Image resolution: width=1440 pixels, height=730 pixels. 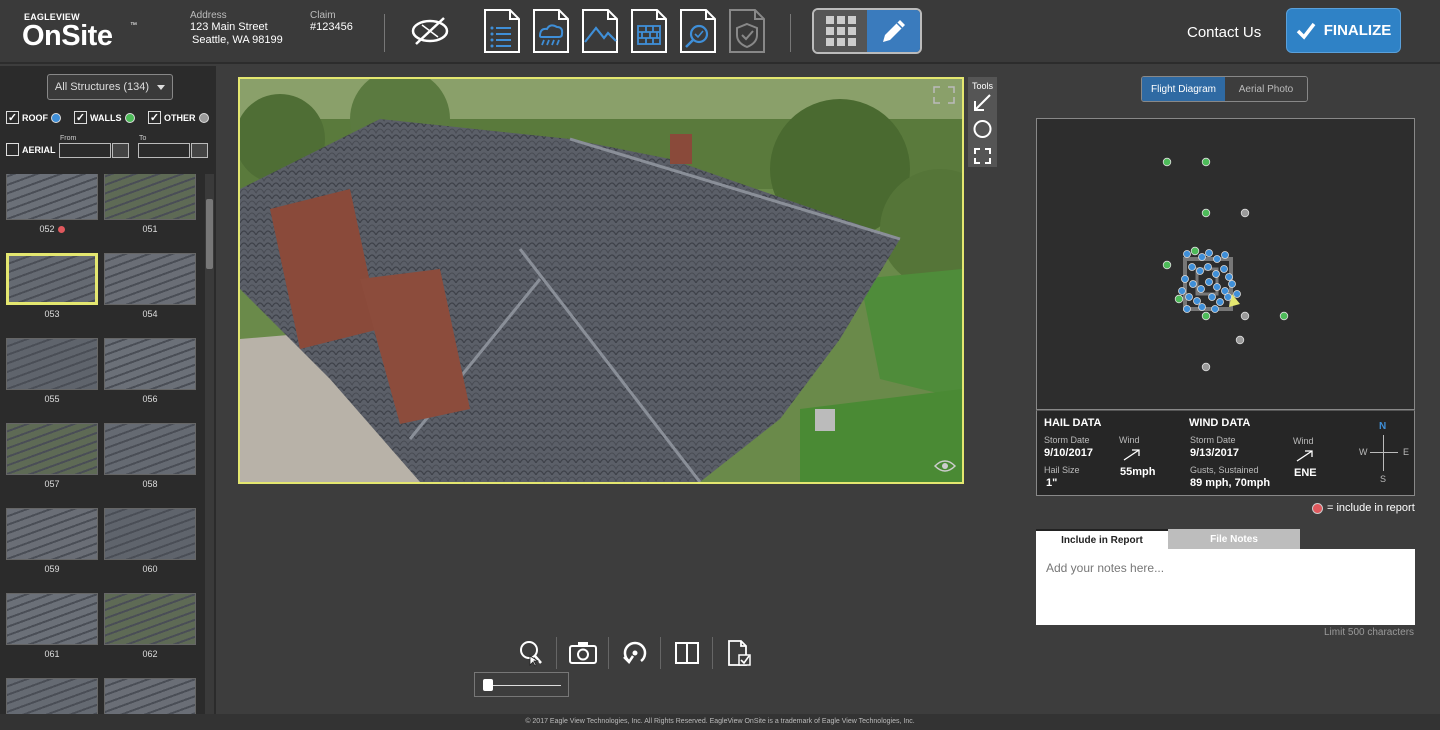 What do you see at coordinates (488, 685) in the screenshot?
I see `zoom-slider-knob` at bounding box center [488, 685].